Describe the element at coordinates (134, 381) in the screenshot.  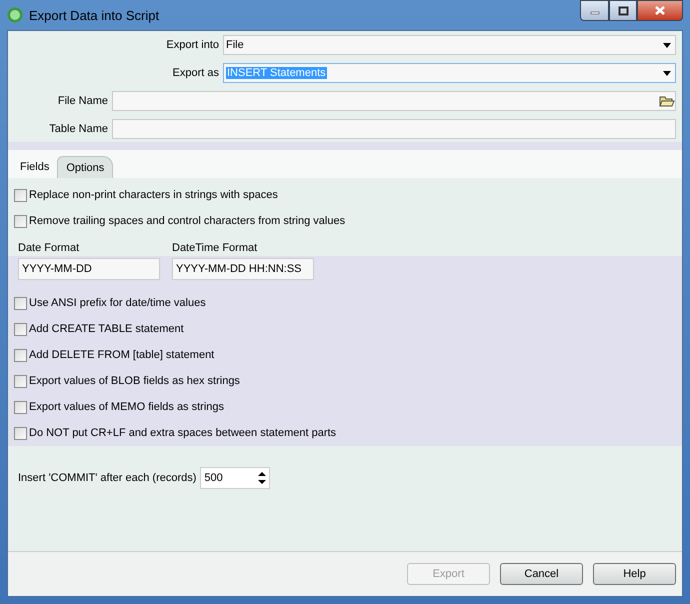
I see `checkbox-label: Export values of BLOB fields as hex strings` at that location.